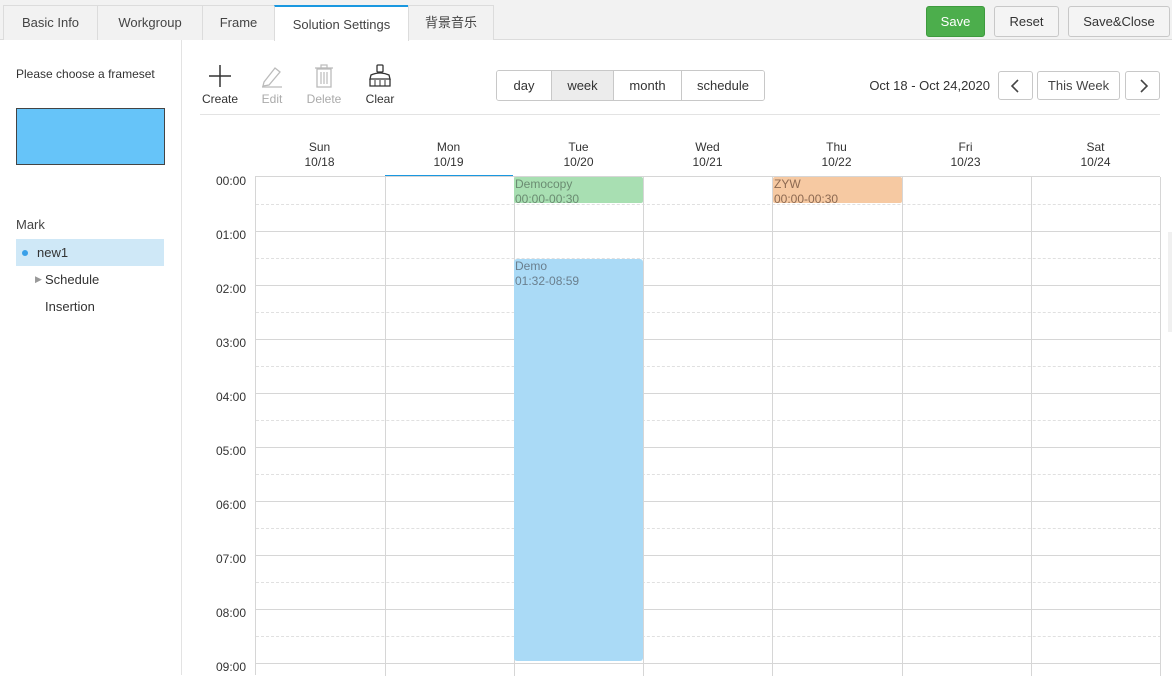  I want to click on tab-basic-info: Basic Info, so click(50, 22).